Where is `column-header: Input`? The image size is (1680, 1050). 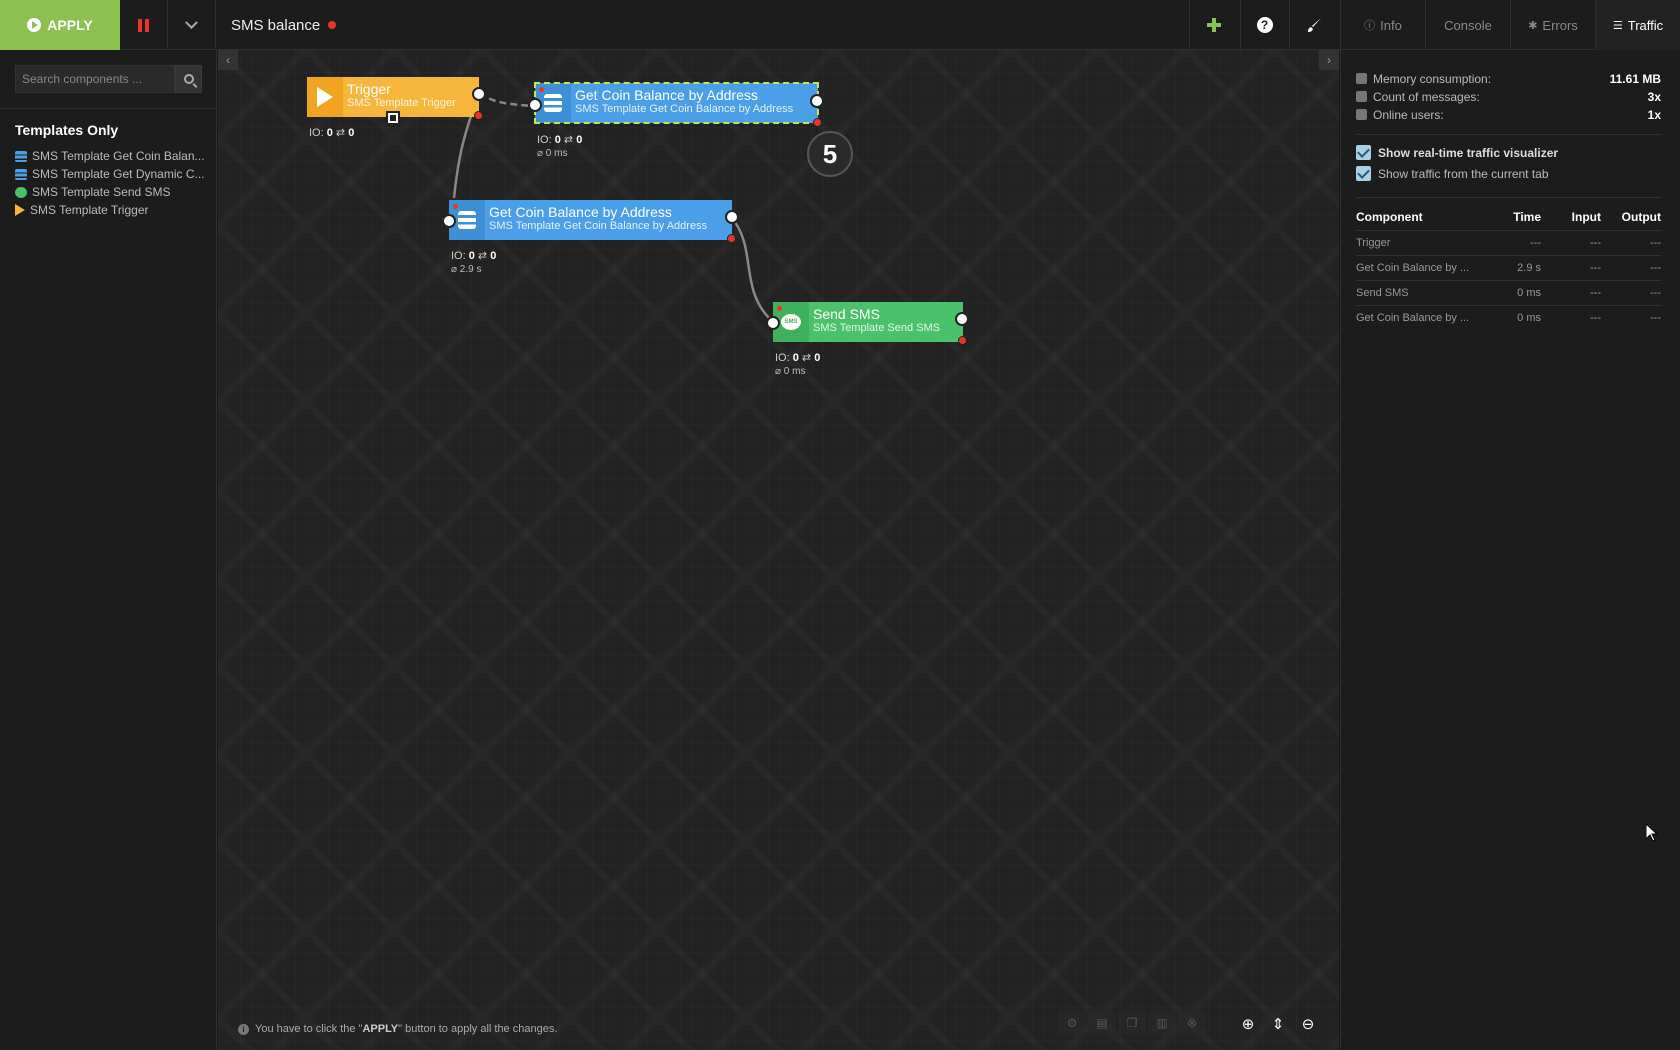
column-header: Input is located at coordinates (1586, 216).